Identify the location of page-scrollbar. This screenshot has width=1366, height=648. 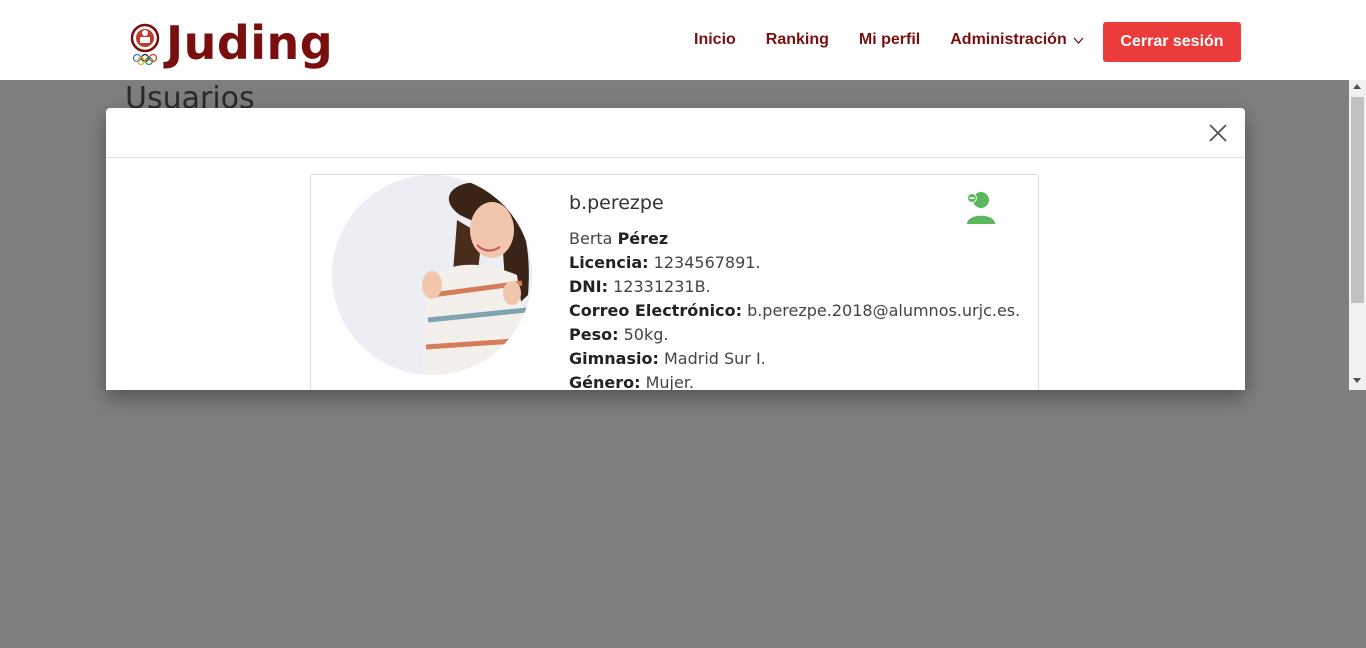
(1357, 235).